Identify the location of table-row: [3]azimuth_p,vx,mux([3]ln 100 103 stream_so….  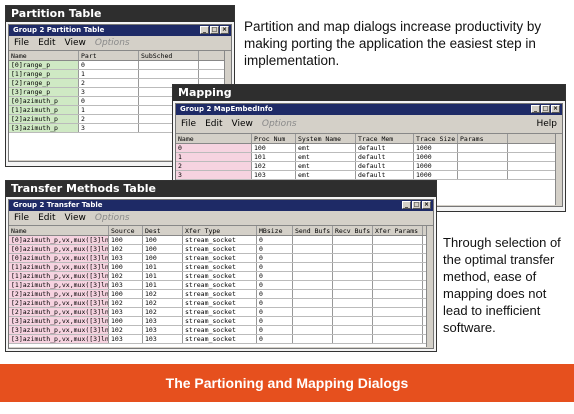
(221, 321).